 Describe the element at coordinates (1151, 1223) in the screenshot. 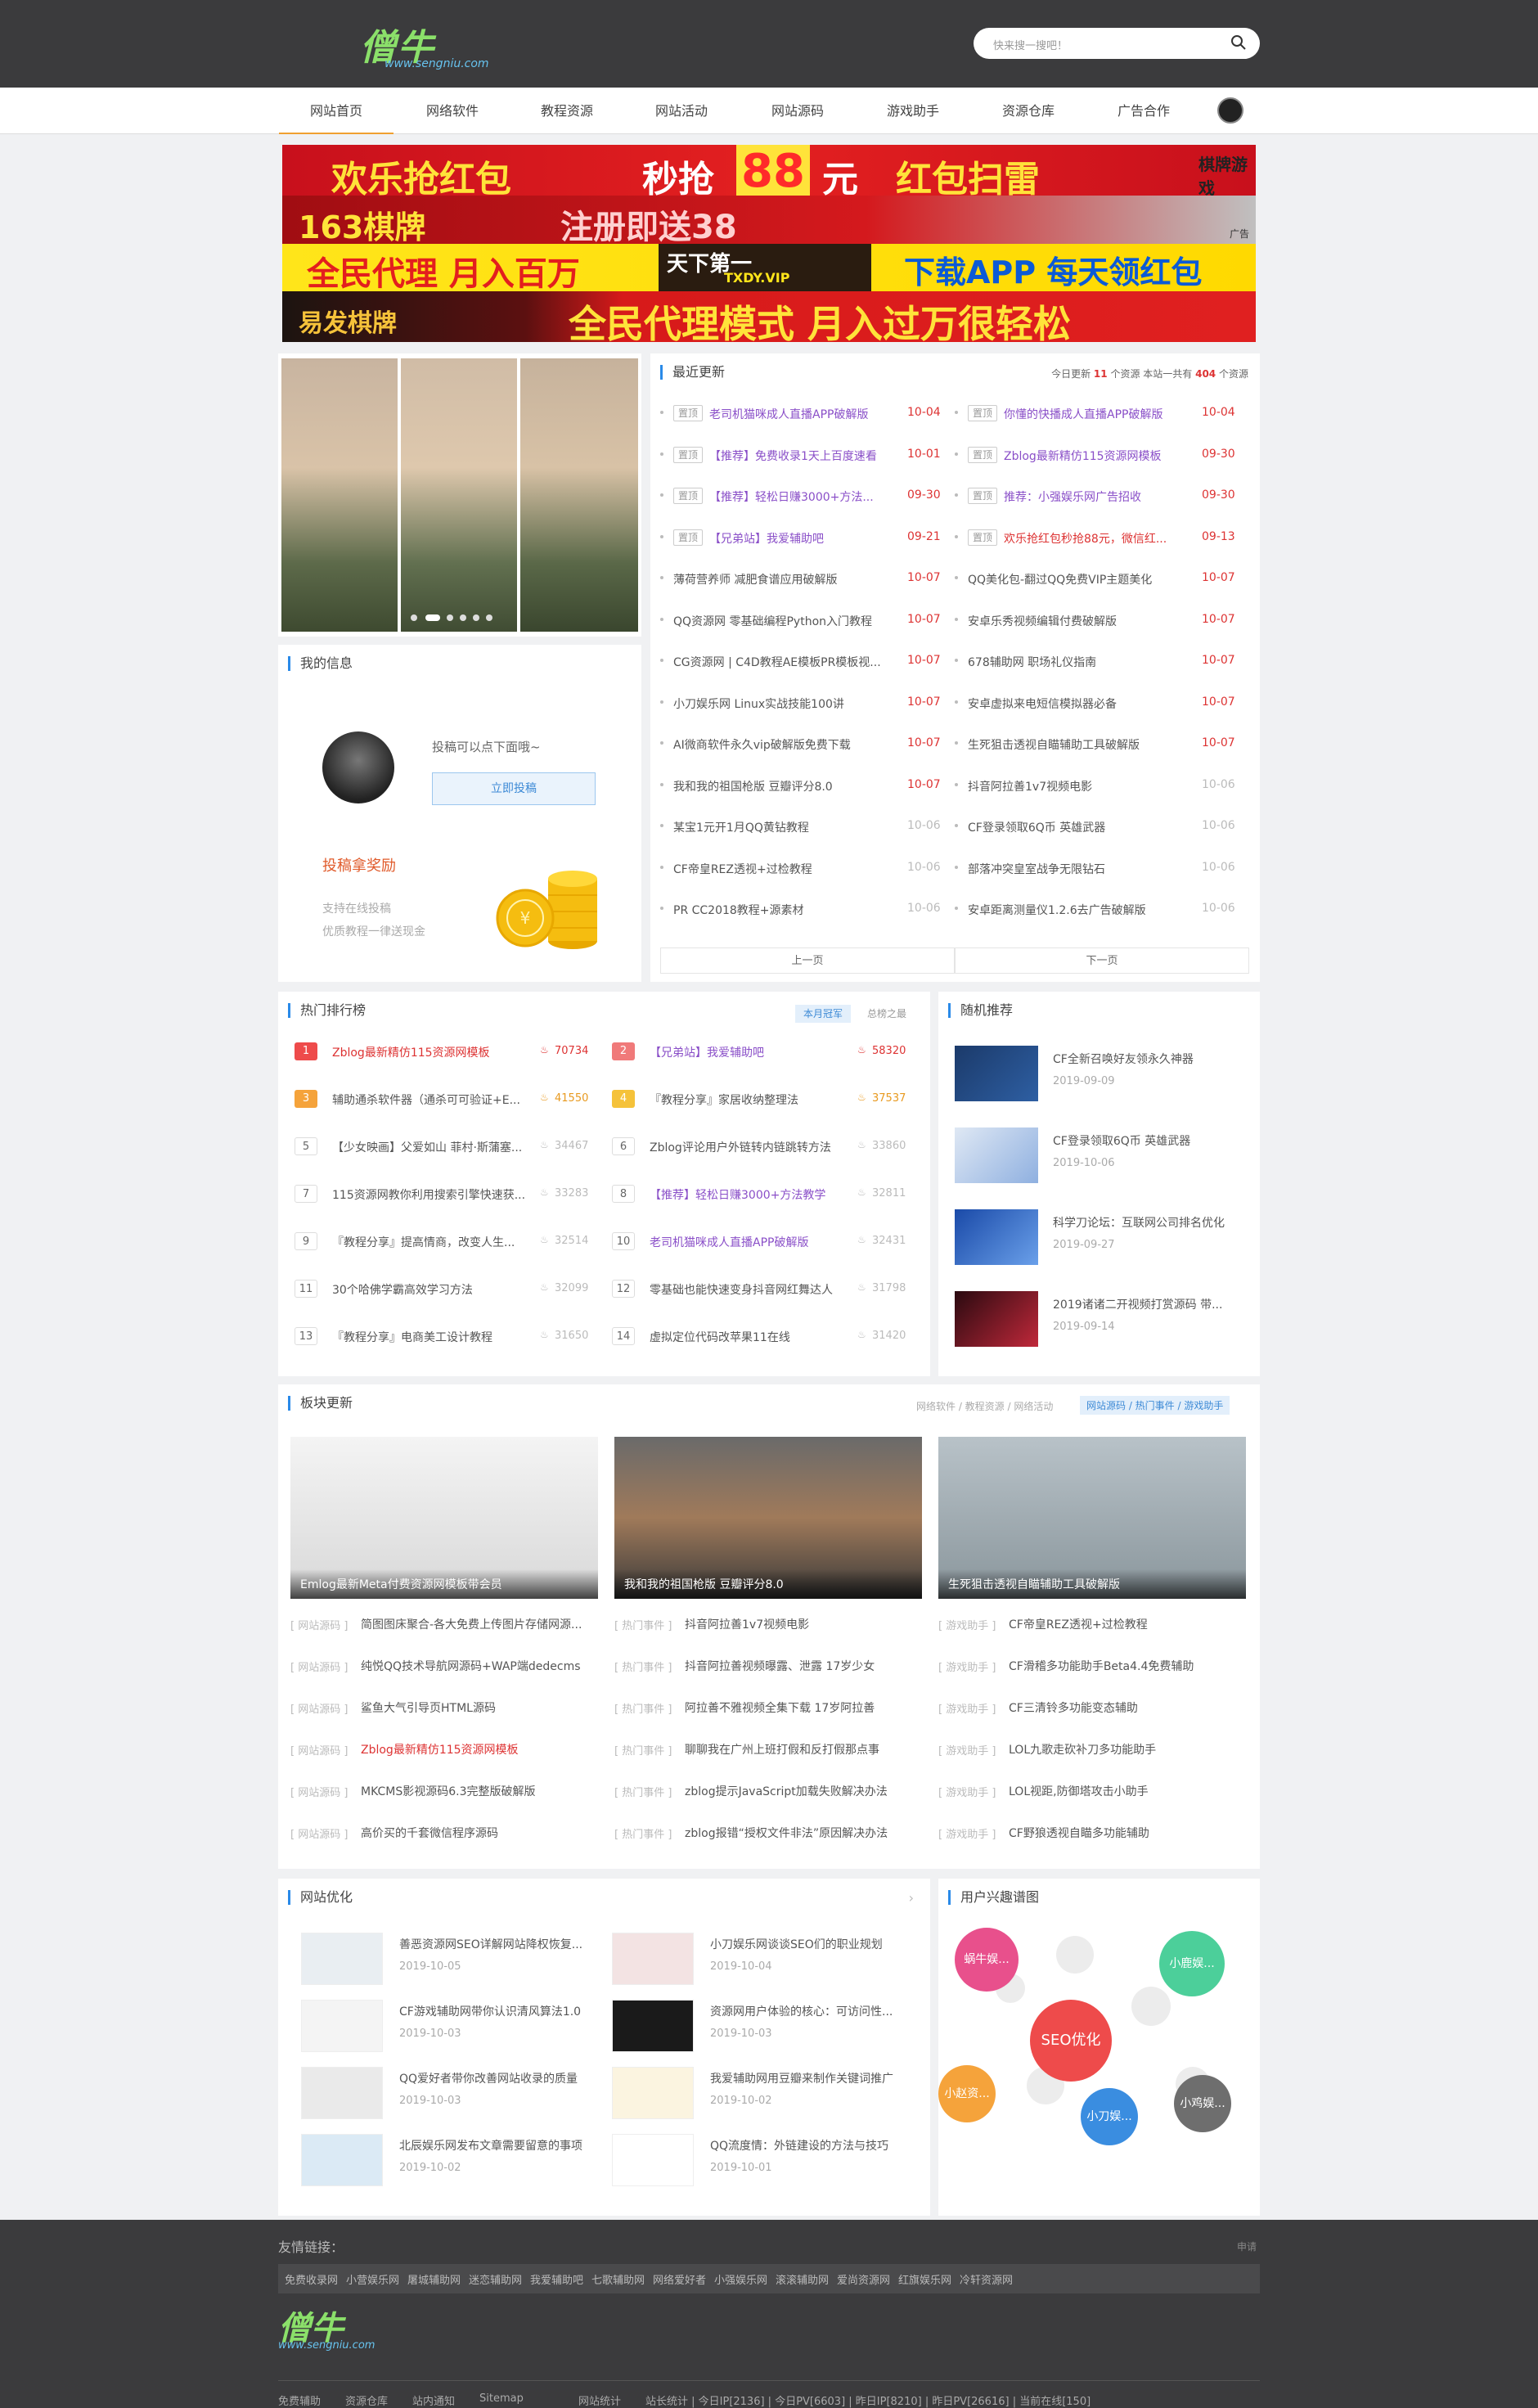

I see `item-title: 科学刀论坛：互联网公司排名优化` at that location.